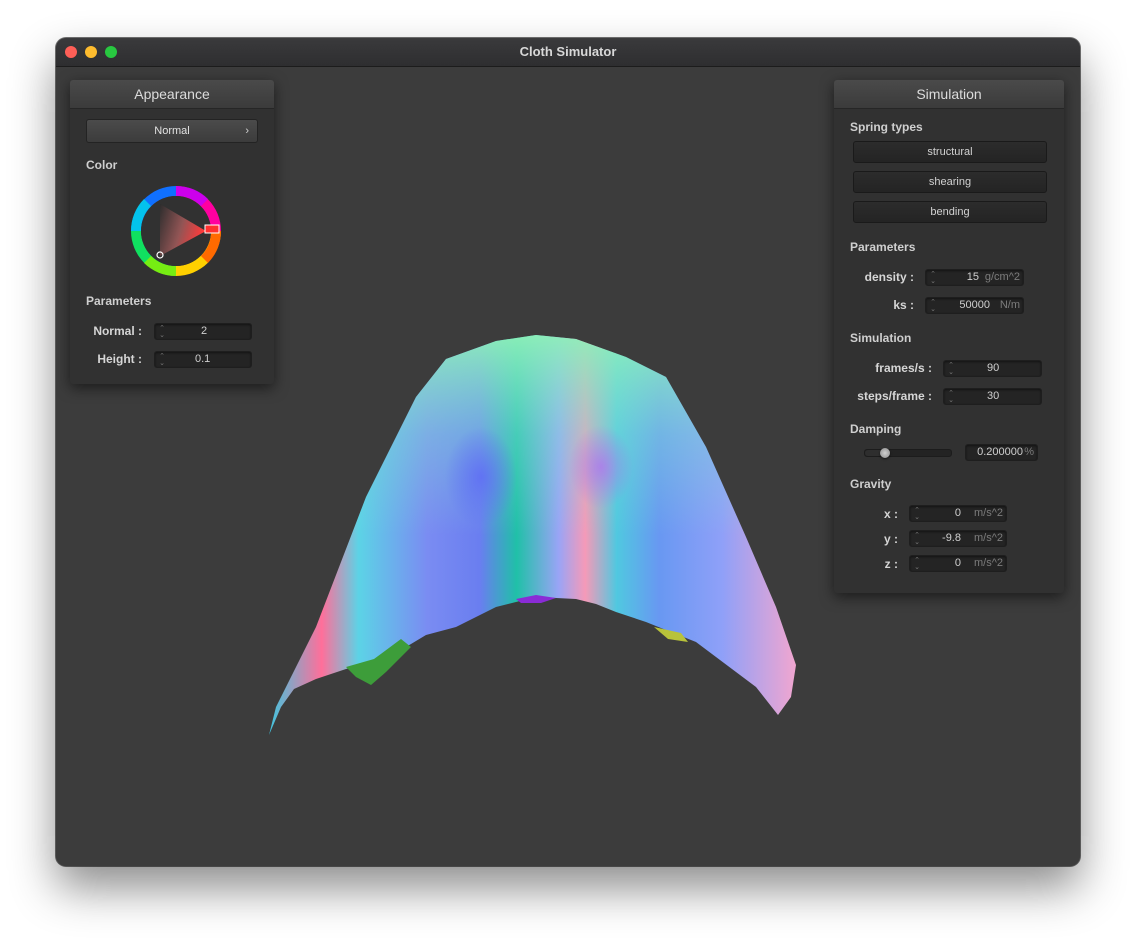  I want to click on density-label: density :, so click(889, 277).